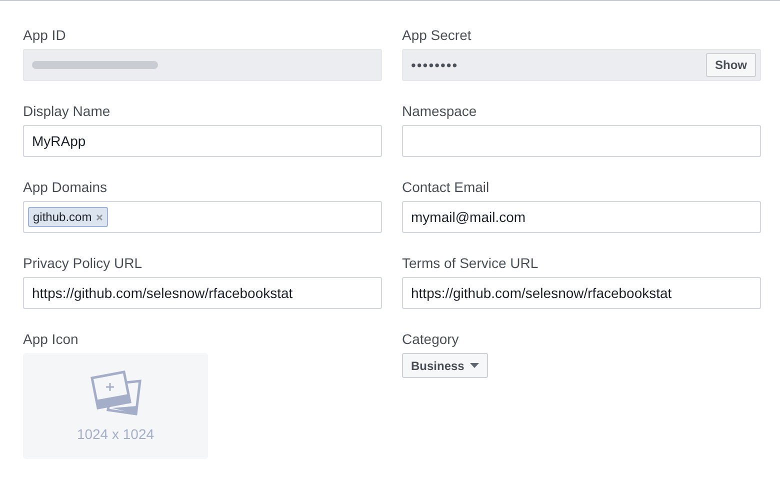 This screenshot has width=780, height=482. What do you see at coordinates (116, 393) in the screenshot?
I see `photos-icon` at bounding box center [116, 393].